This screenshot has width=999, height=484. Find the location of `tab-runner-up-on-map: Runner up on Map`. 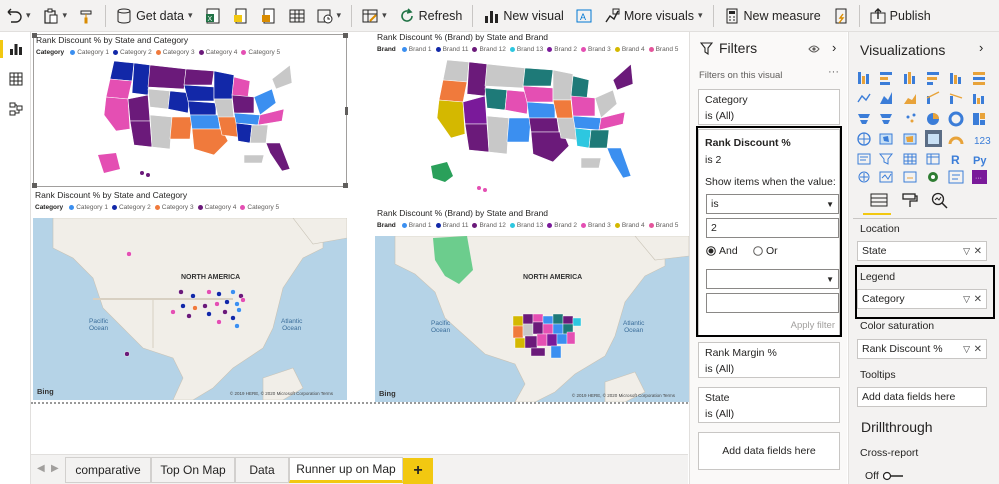

tab-runner-up-on-map: Runner up on Map is located at coordinates (346, 470).